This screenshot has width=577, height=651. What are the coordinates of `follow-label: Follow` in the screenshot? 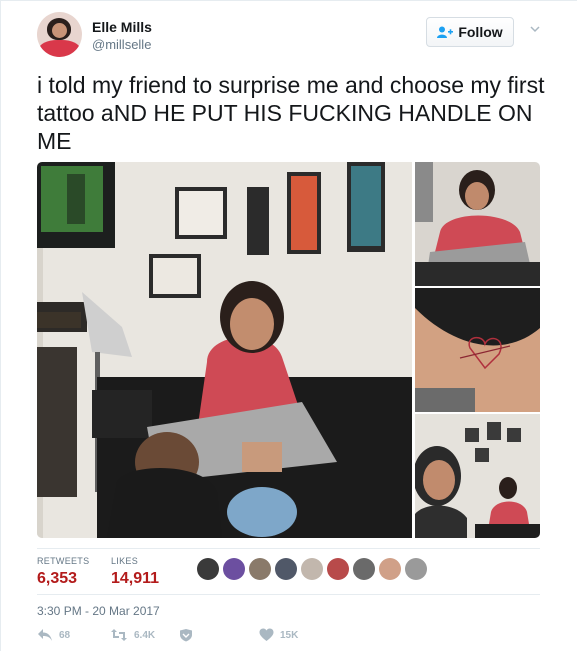 It's located at (480, 32).